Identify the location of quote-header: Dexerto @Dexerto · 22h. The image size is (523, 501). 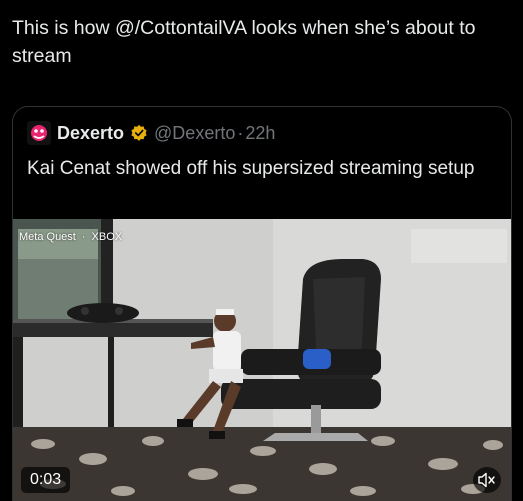
(151, 133).